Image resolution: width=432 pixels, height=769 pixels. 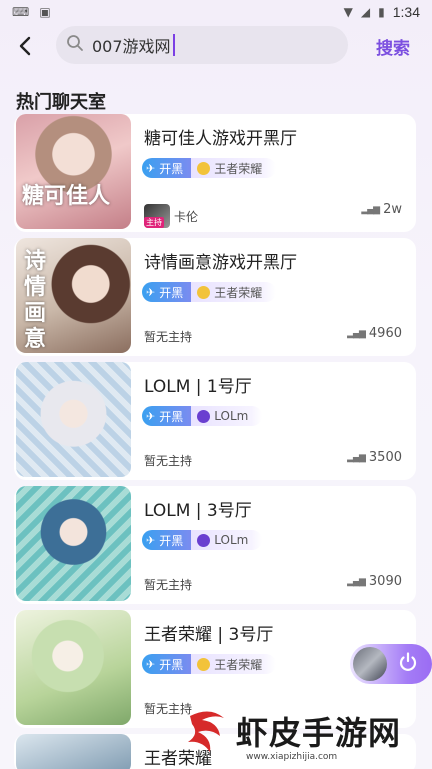 I want to click on room-card: 诗情画意 诗情画意游戏开黑厅 ✈ 开黑 王者荣耀 暂无主持 ▂▄▆ 4960, so click(x=215, y=297).